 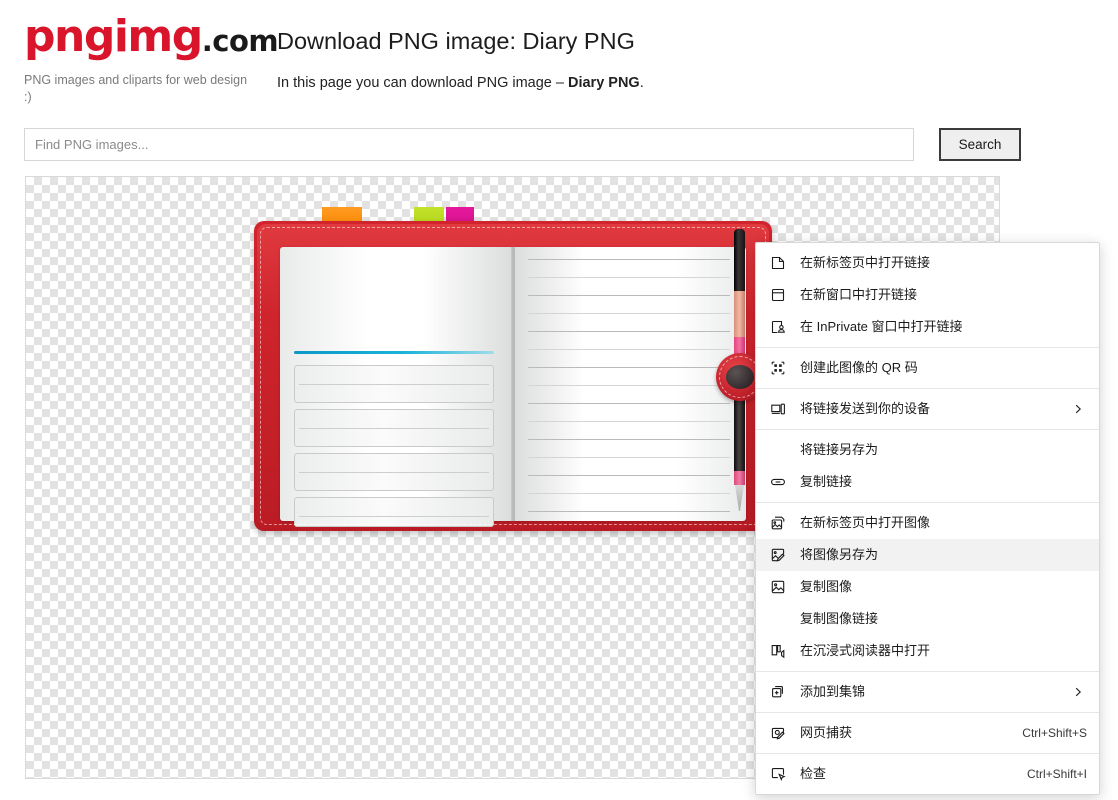 What do you see at coordinates (927, 774) in the screenshot?
I see `context-menu-item: 检查 Ctrl+Shift+I` at bounding box center [927, 774].